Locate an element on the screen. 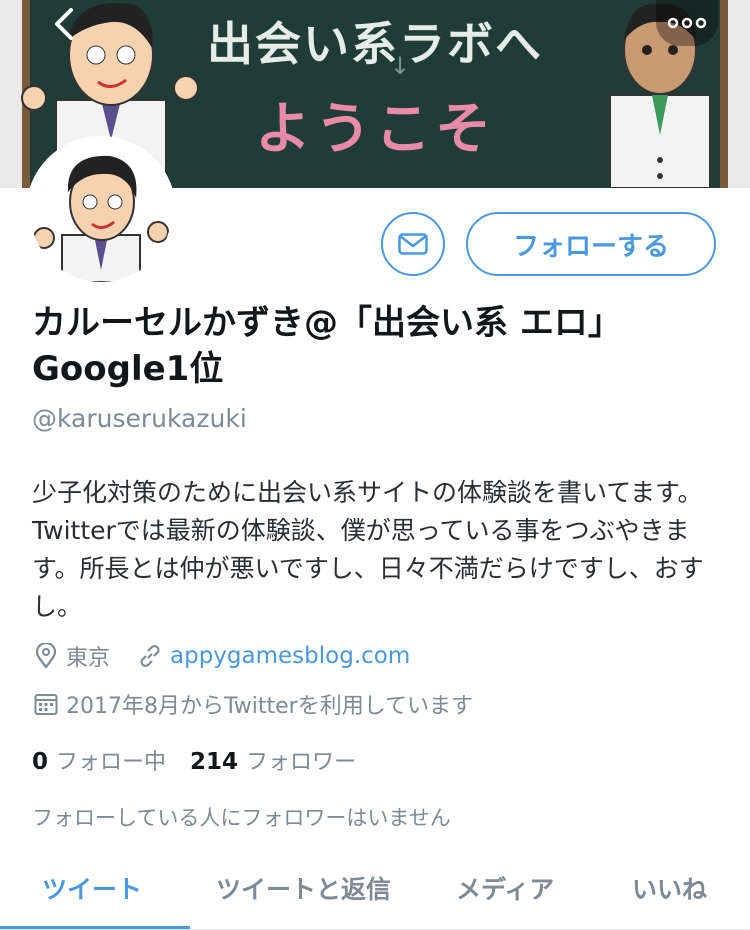  chevron-left-icon is located at coordinates (64, 24).